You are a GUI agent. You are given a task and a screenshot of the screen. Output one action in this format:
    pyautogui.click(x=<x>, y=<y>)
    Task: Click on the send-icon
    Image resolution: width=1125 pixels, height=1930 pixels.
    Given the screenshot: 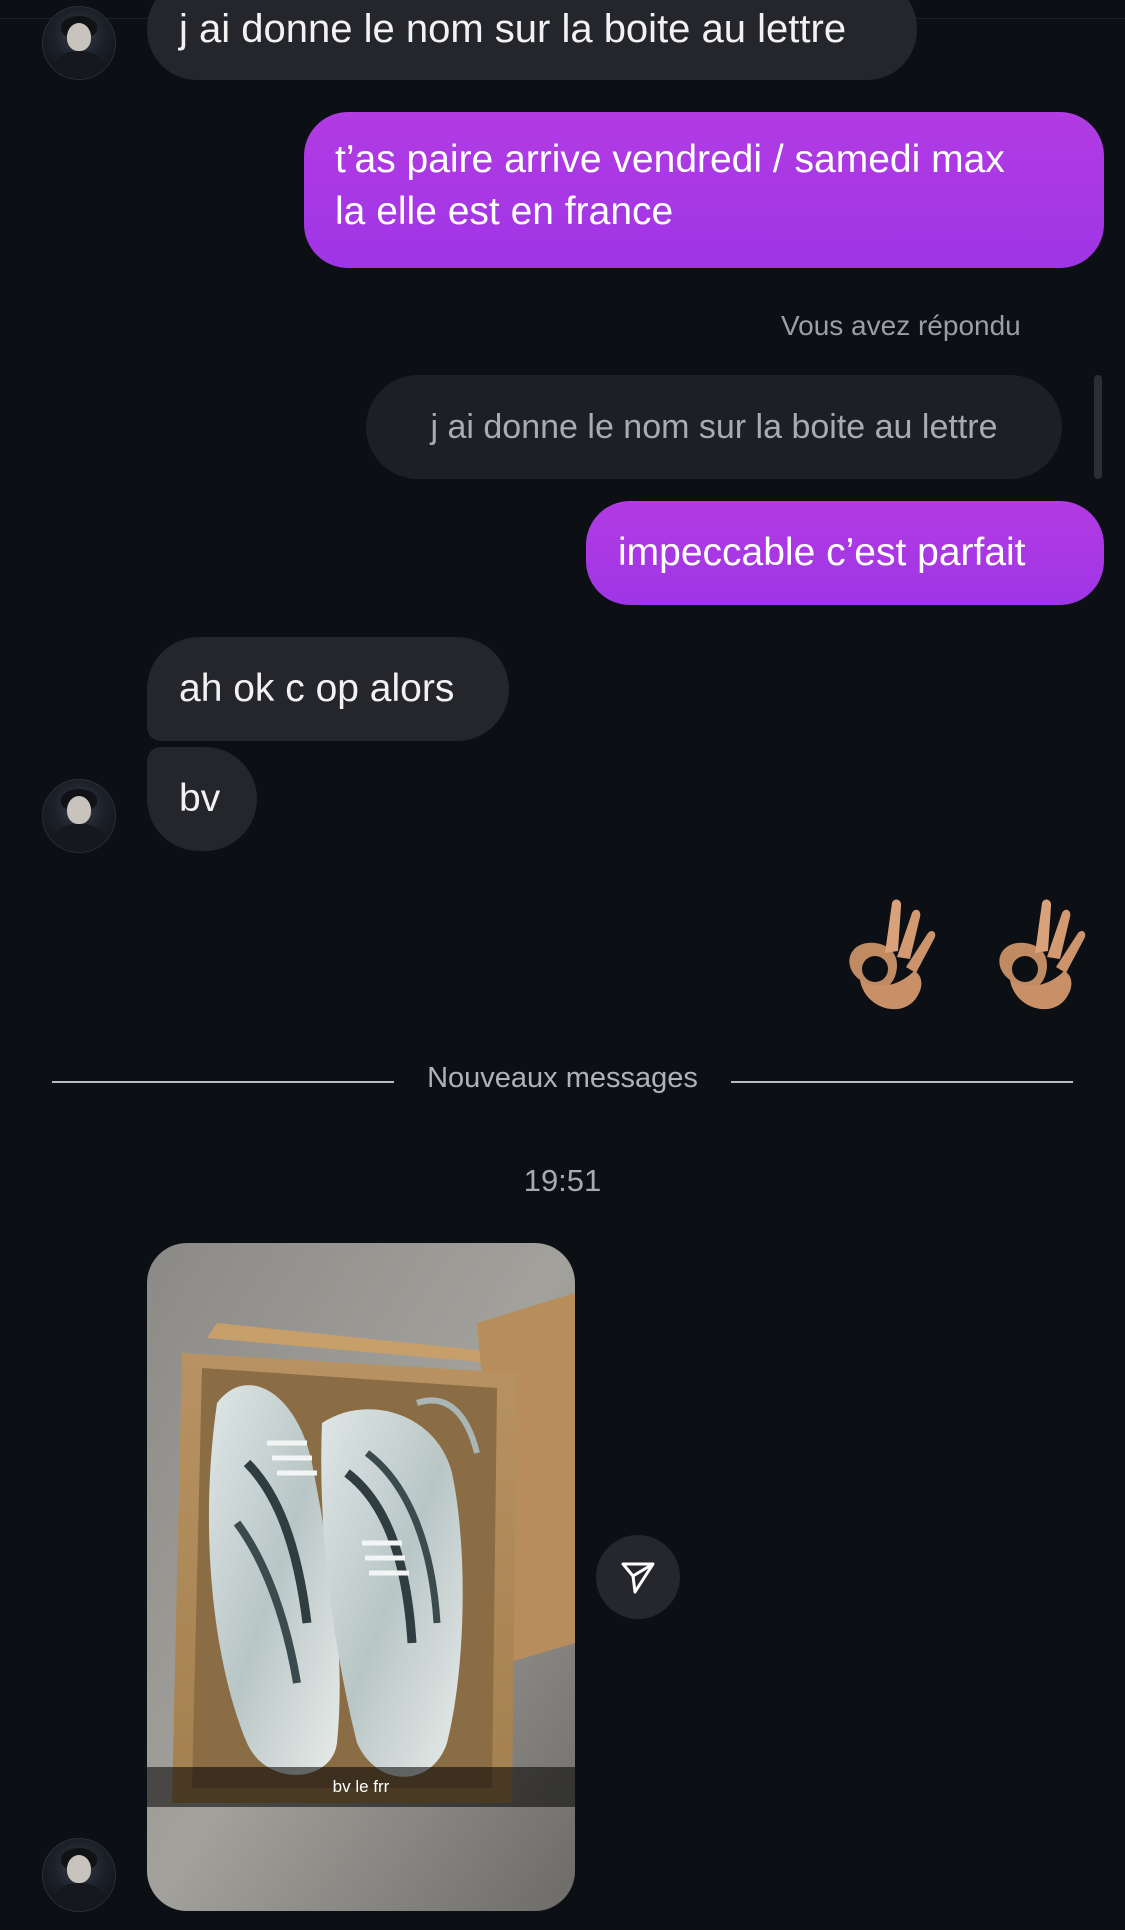 What is the action you would take?
    pyautogui.click(x=638, y=1578)
    